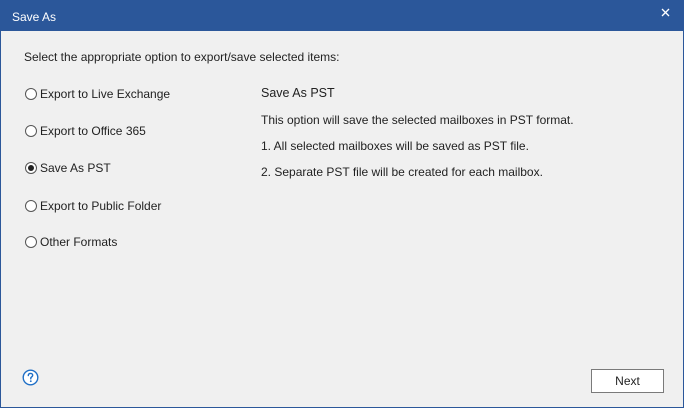  I want to click on option-other-formats: Other Formats, so click(71, 242).